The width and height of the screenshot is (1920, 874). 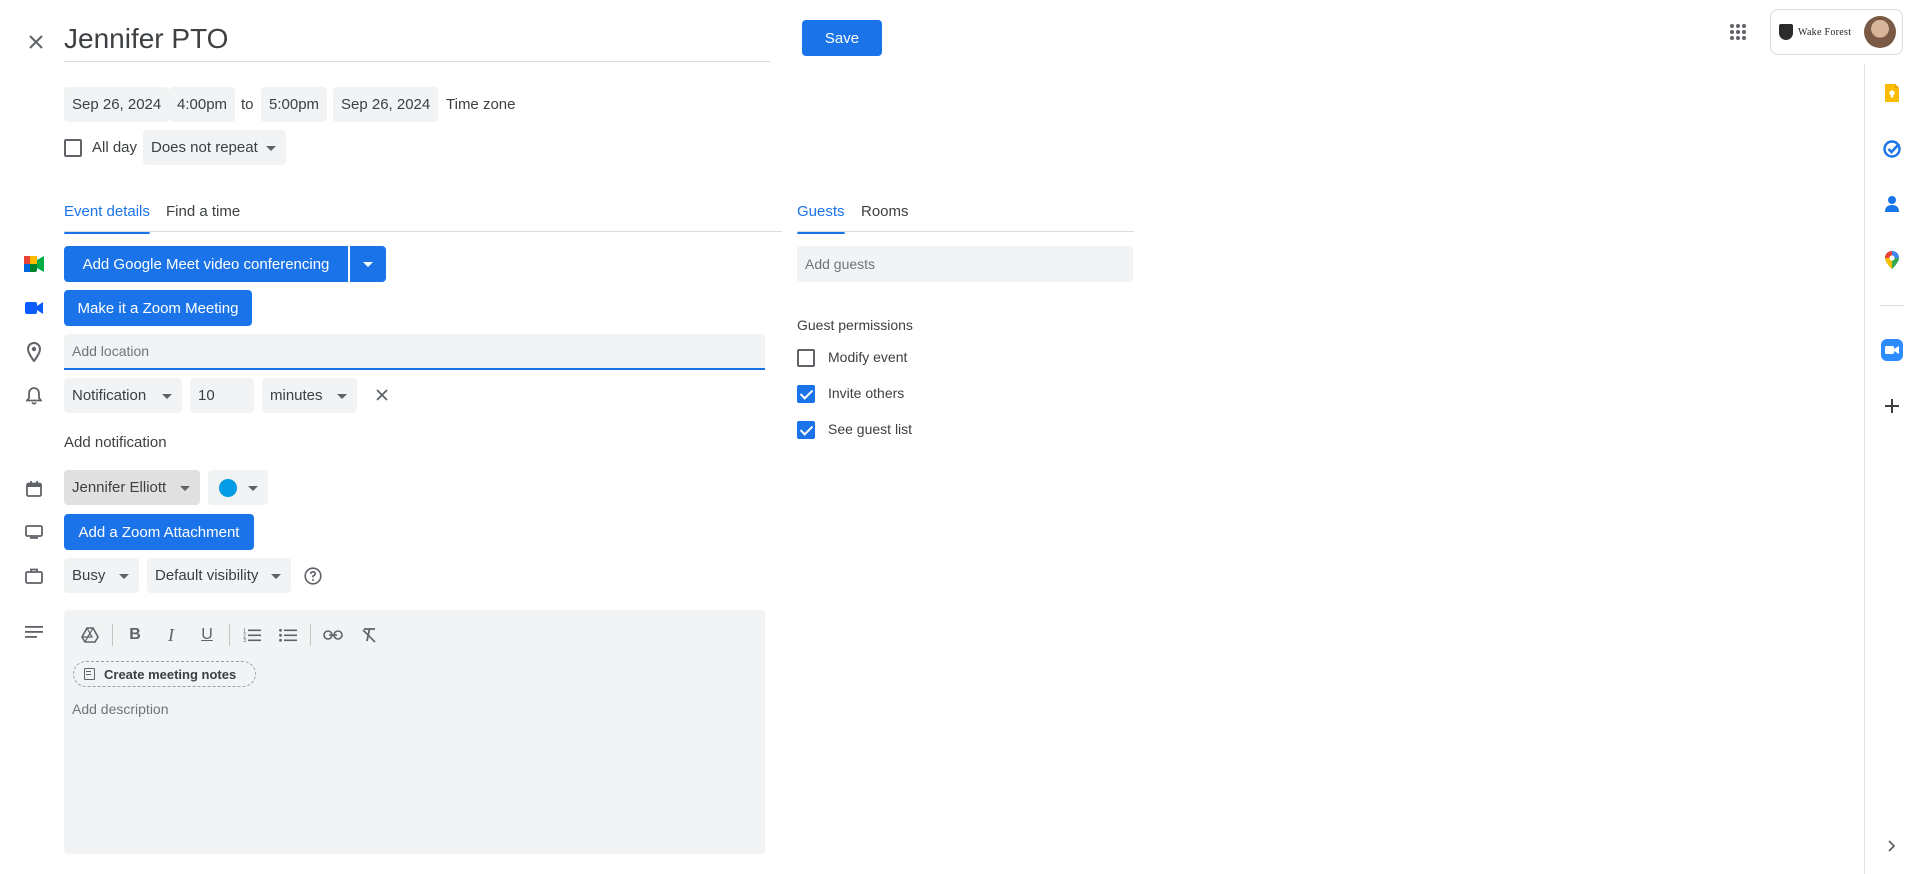 I want to click on bulleted-list-icon, so click(x=288, y=635).